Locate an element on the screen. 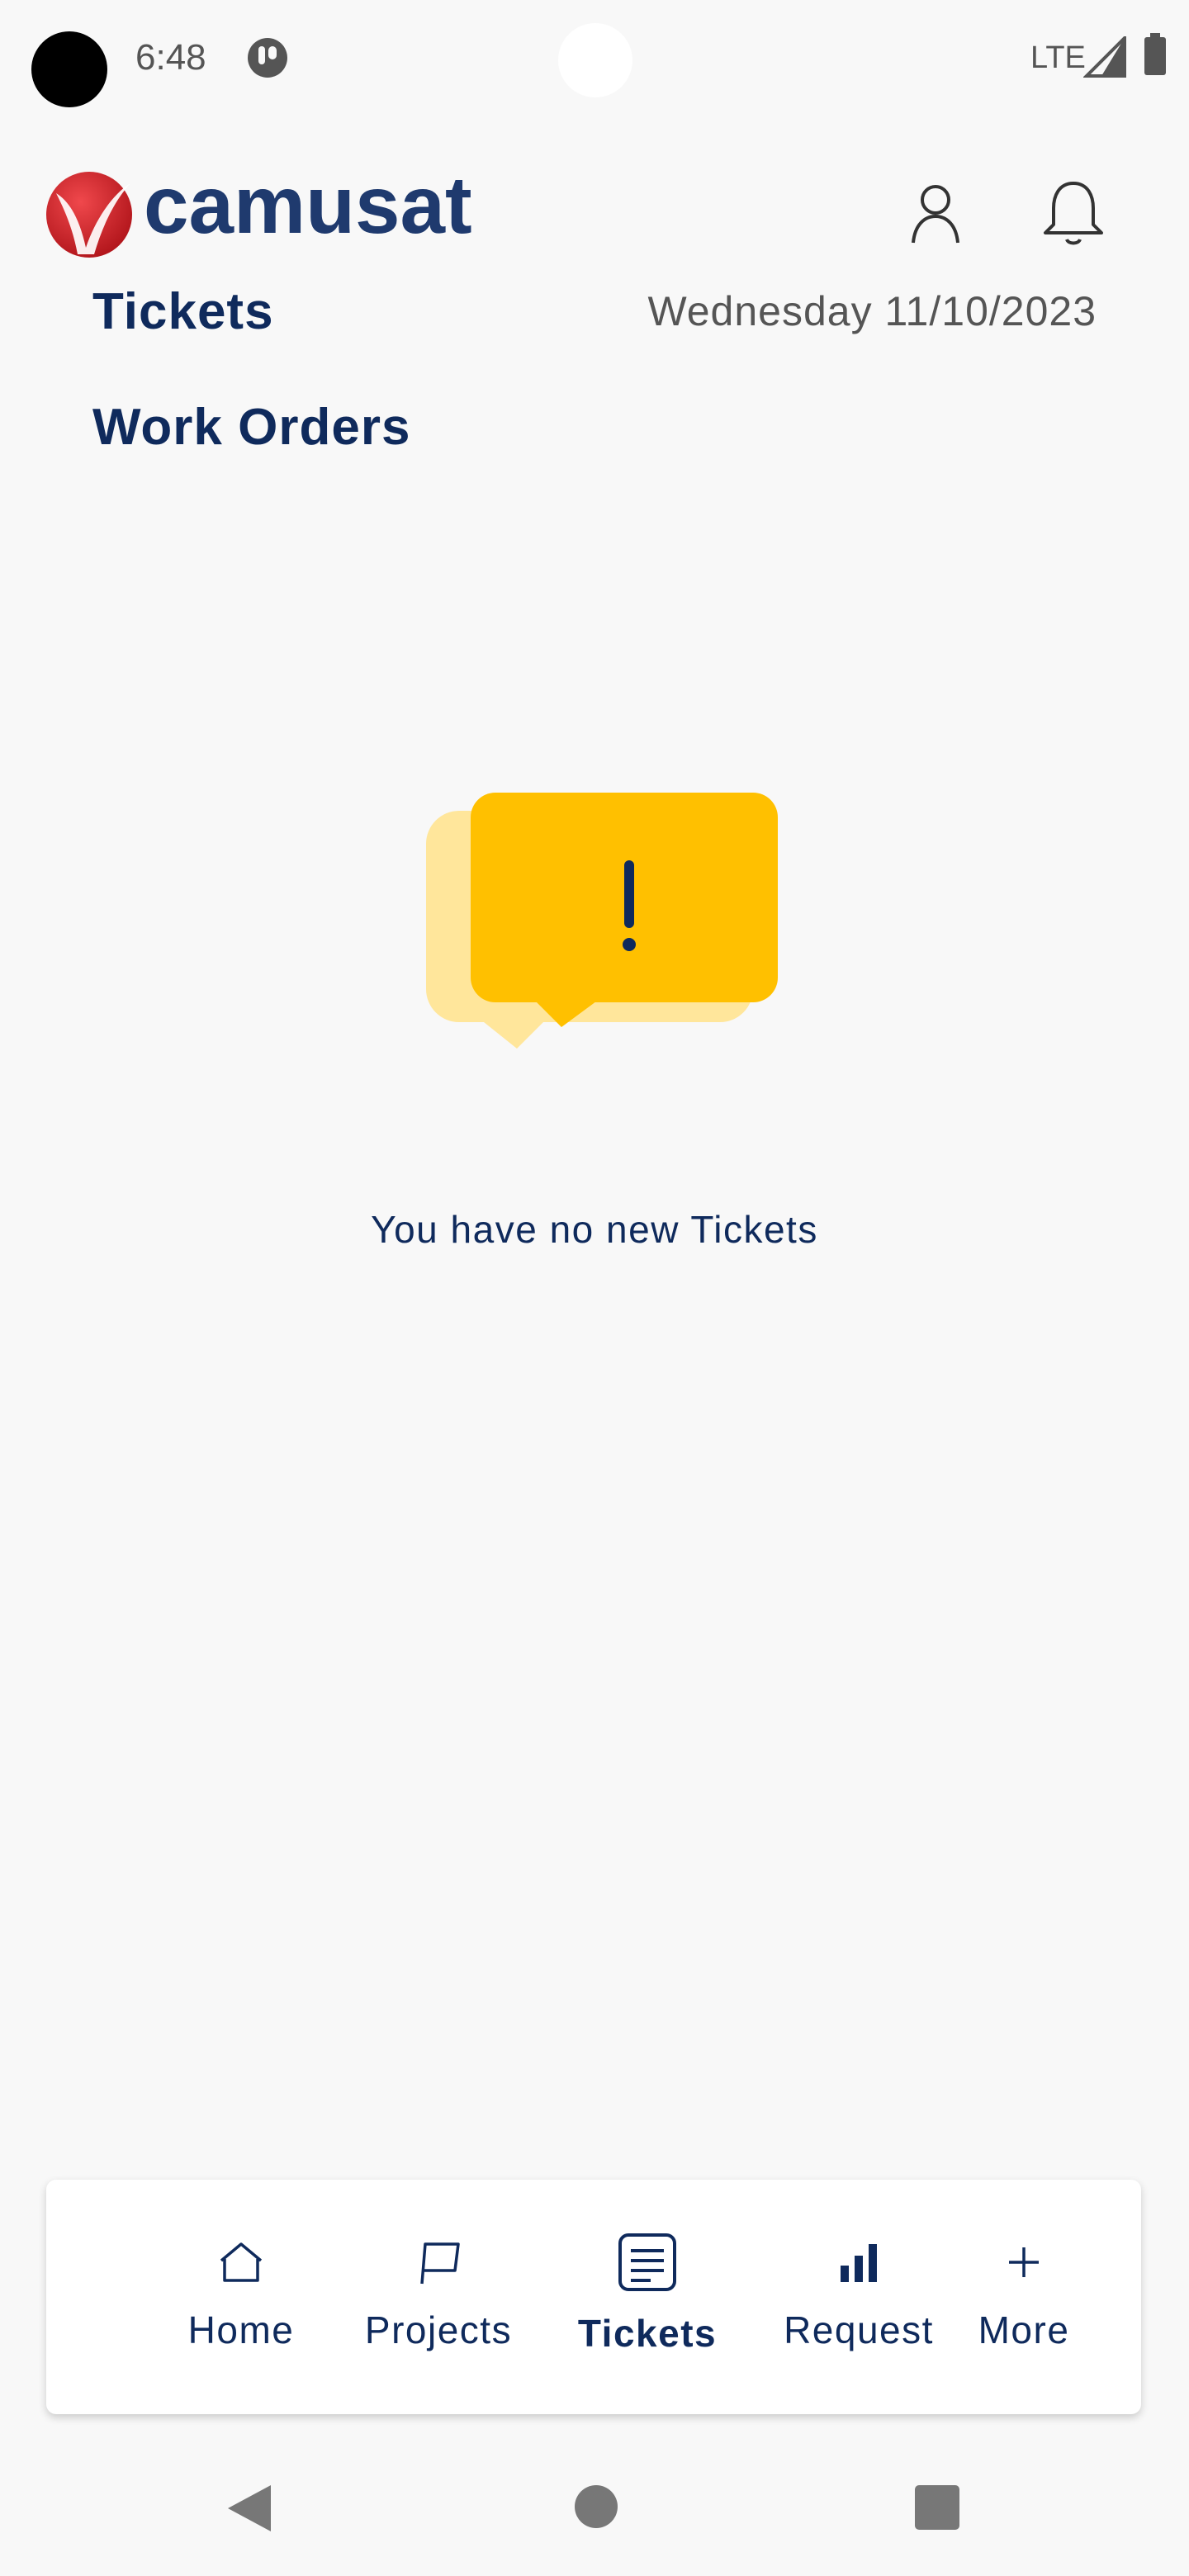 The image size is (1189, 2576). plus-icon is located at coordinates (1024, 2262).